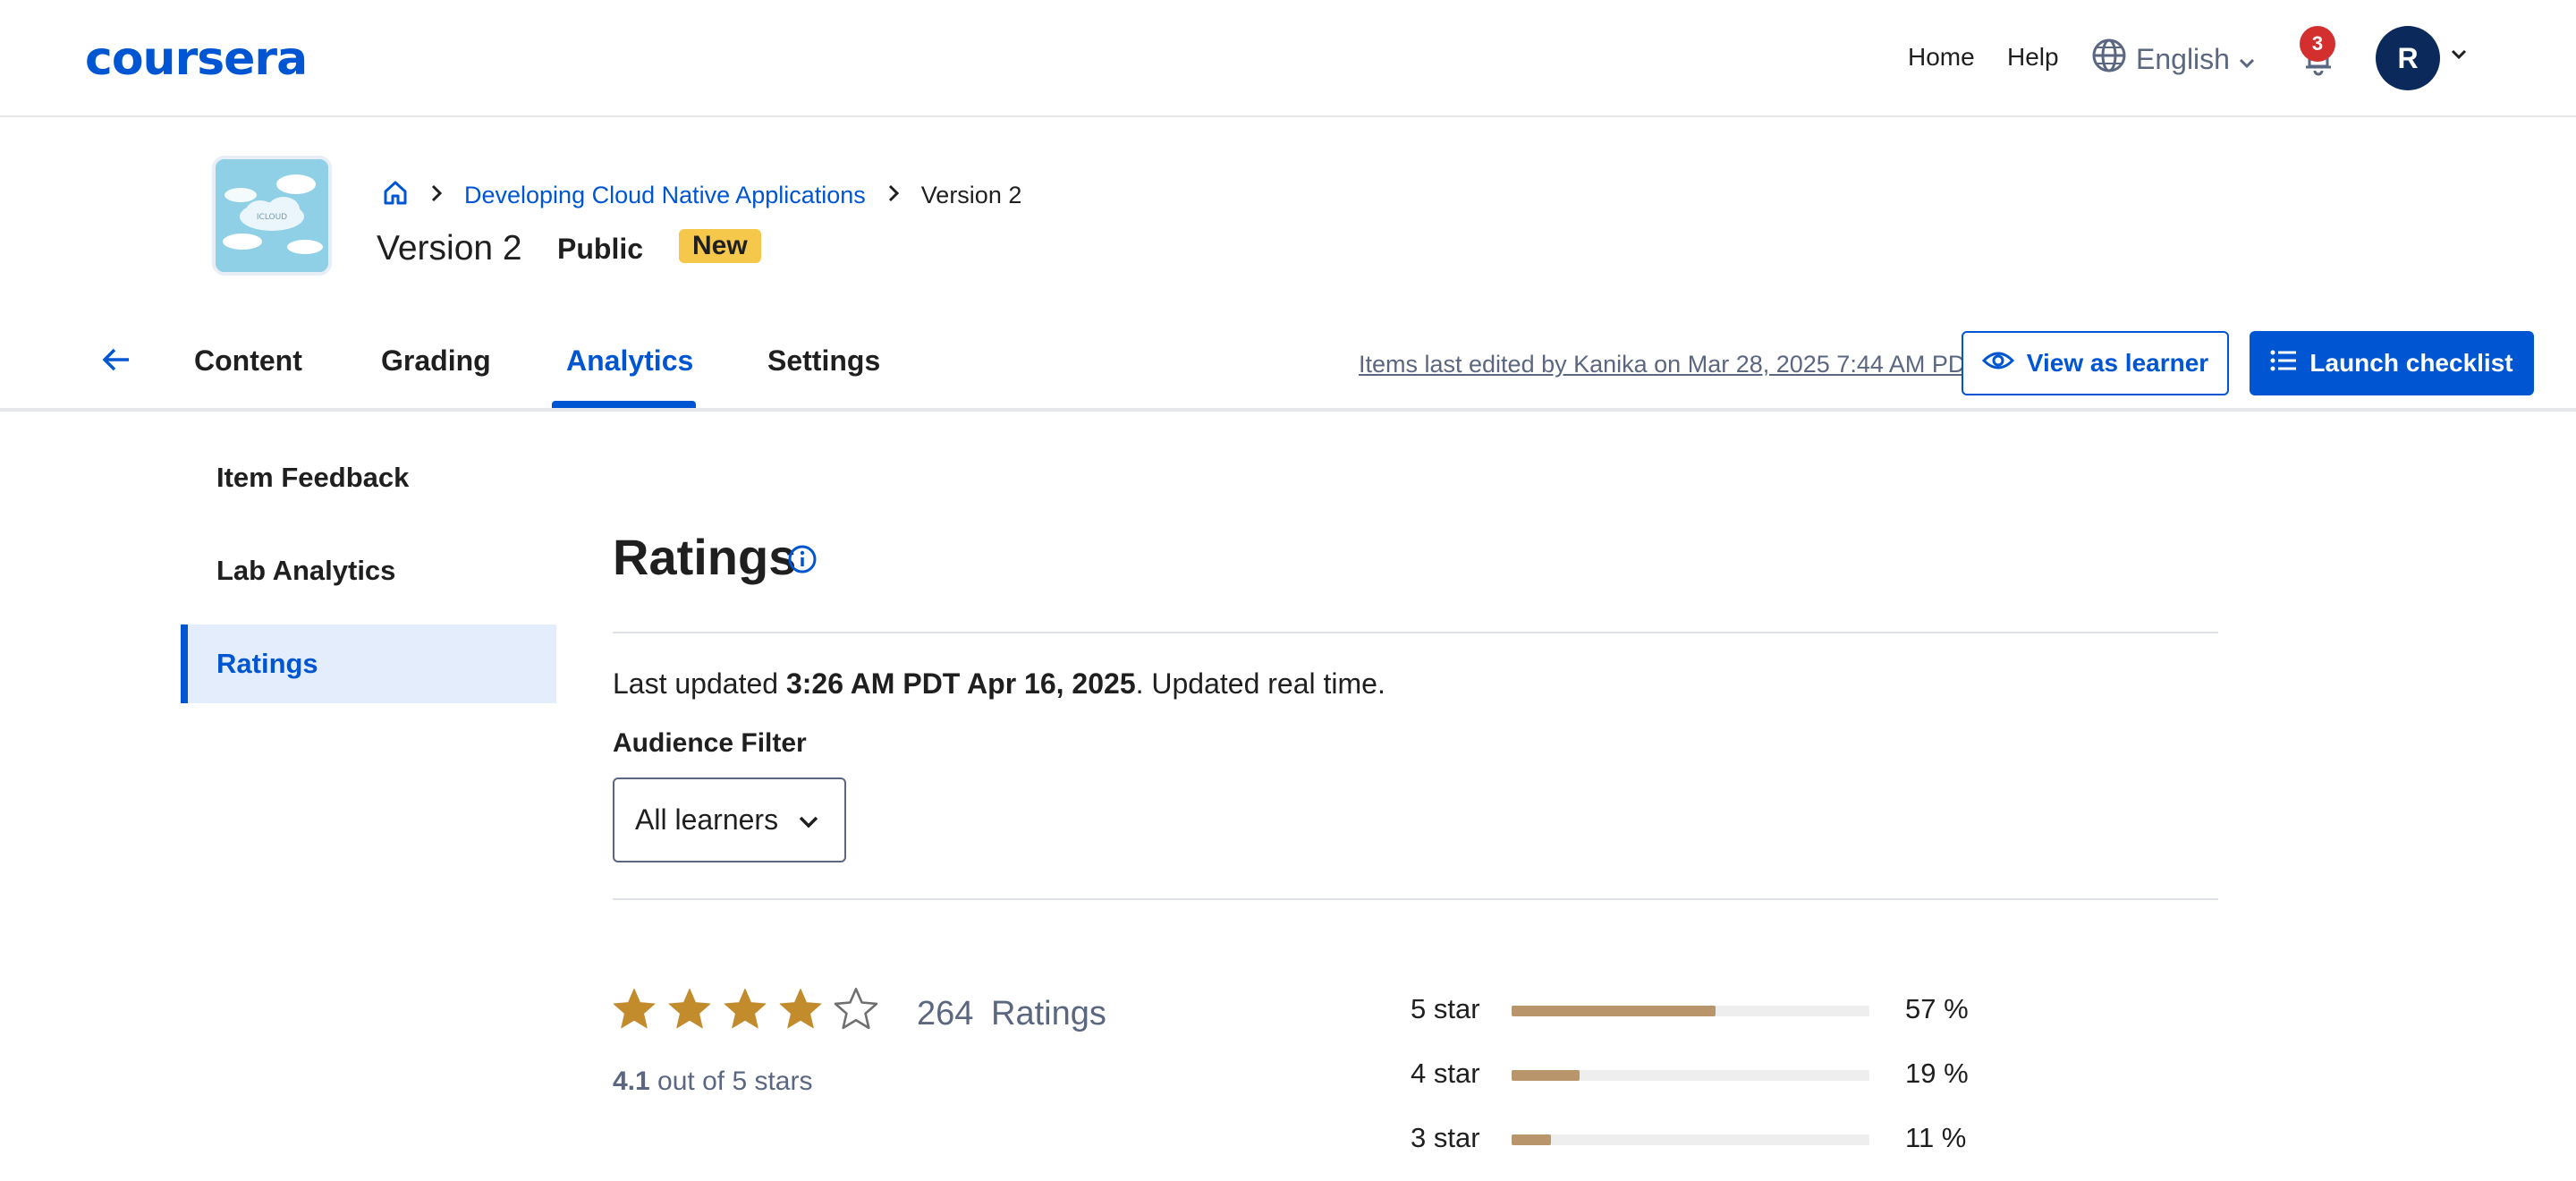 This screenshot has height=1181, width=2576. I want to click on distribution-row-3: 3 star 11 %, so click(1724, 1140).